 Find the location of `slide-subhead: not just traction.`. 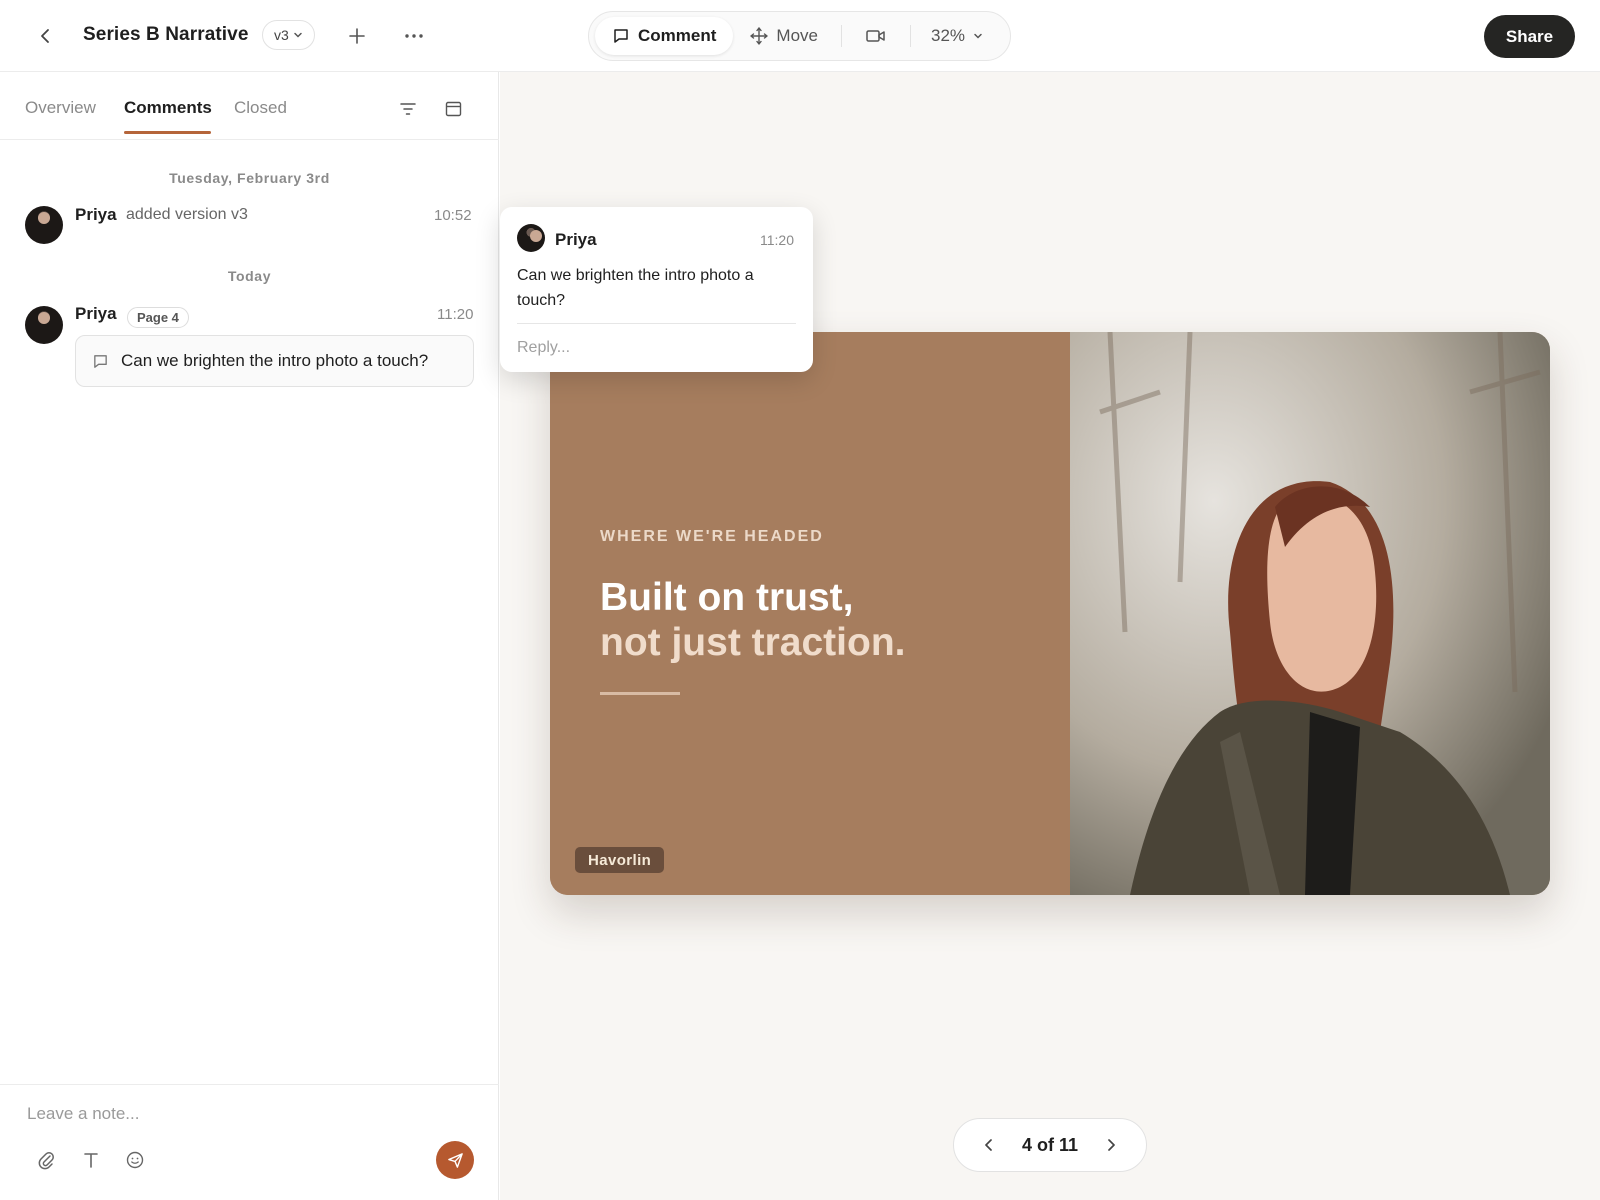

slide-subhead: not just traction. is located at coordinates (753, 642).